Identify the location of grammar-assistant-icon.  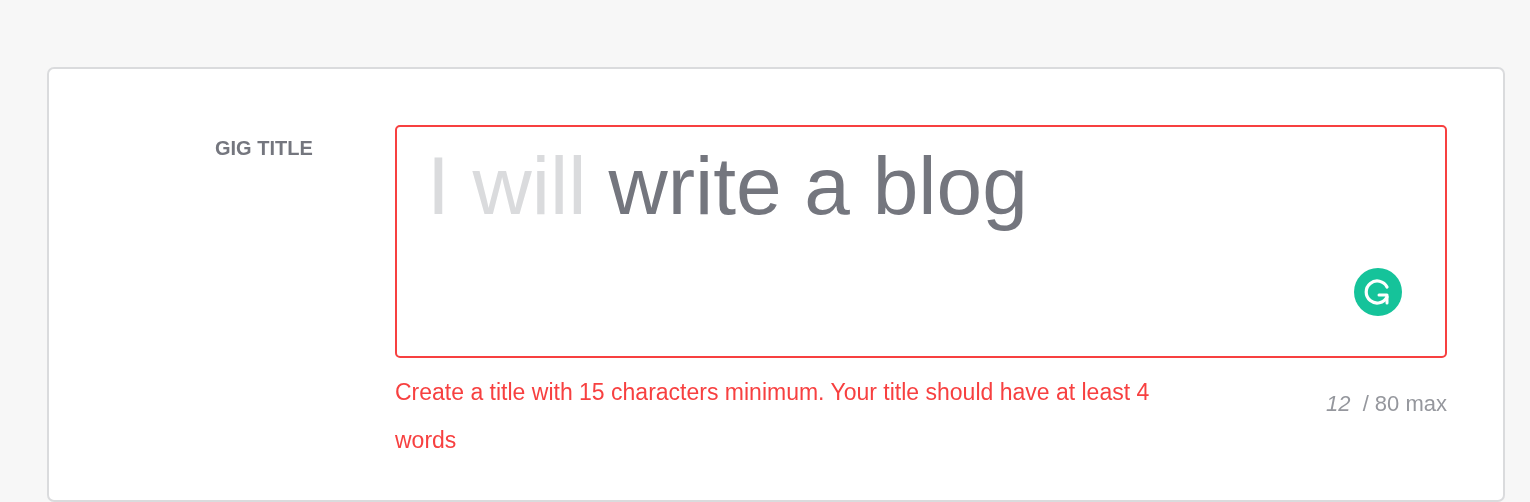
(1378, 292).